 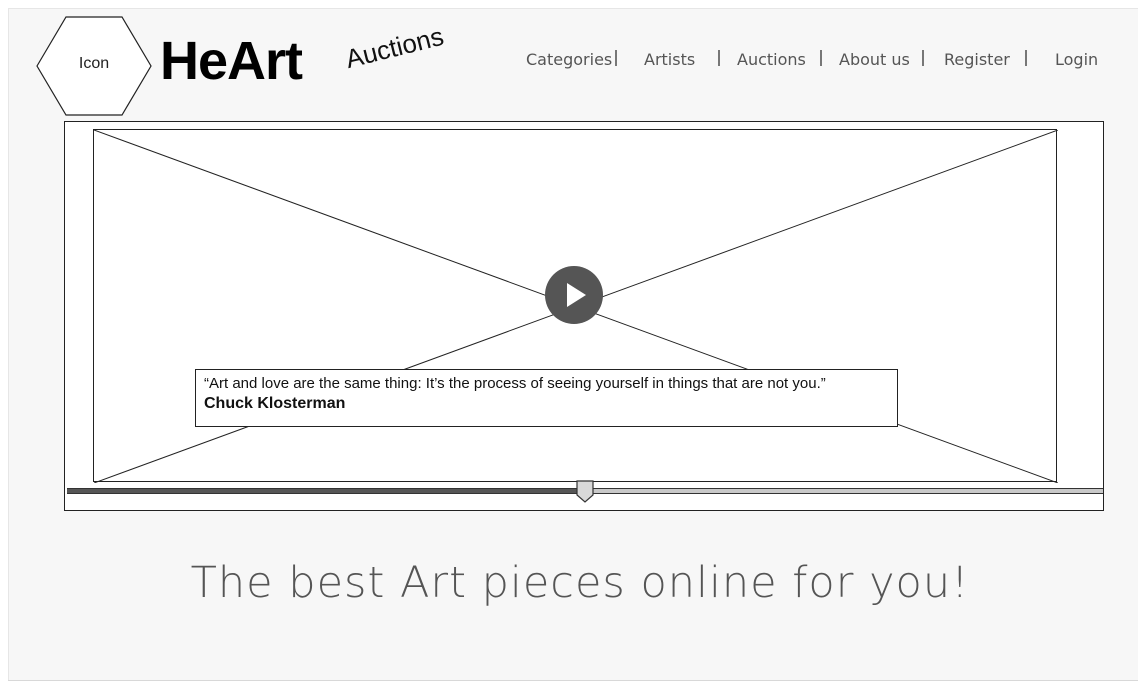 What do you see at coordinates (275, 403) in the screenshot?
I see `quote-author: Chuck Klosterman` at bounding box center [275, 403].